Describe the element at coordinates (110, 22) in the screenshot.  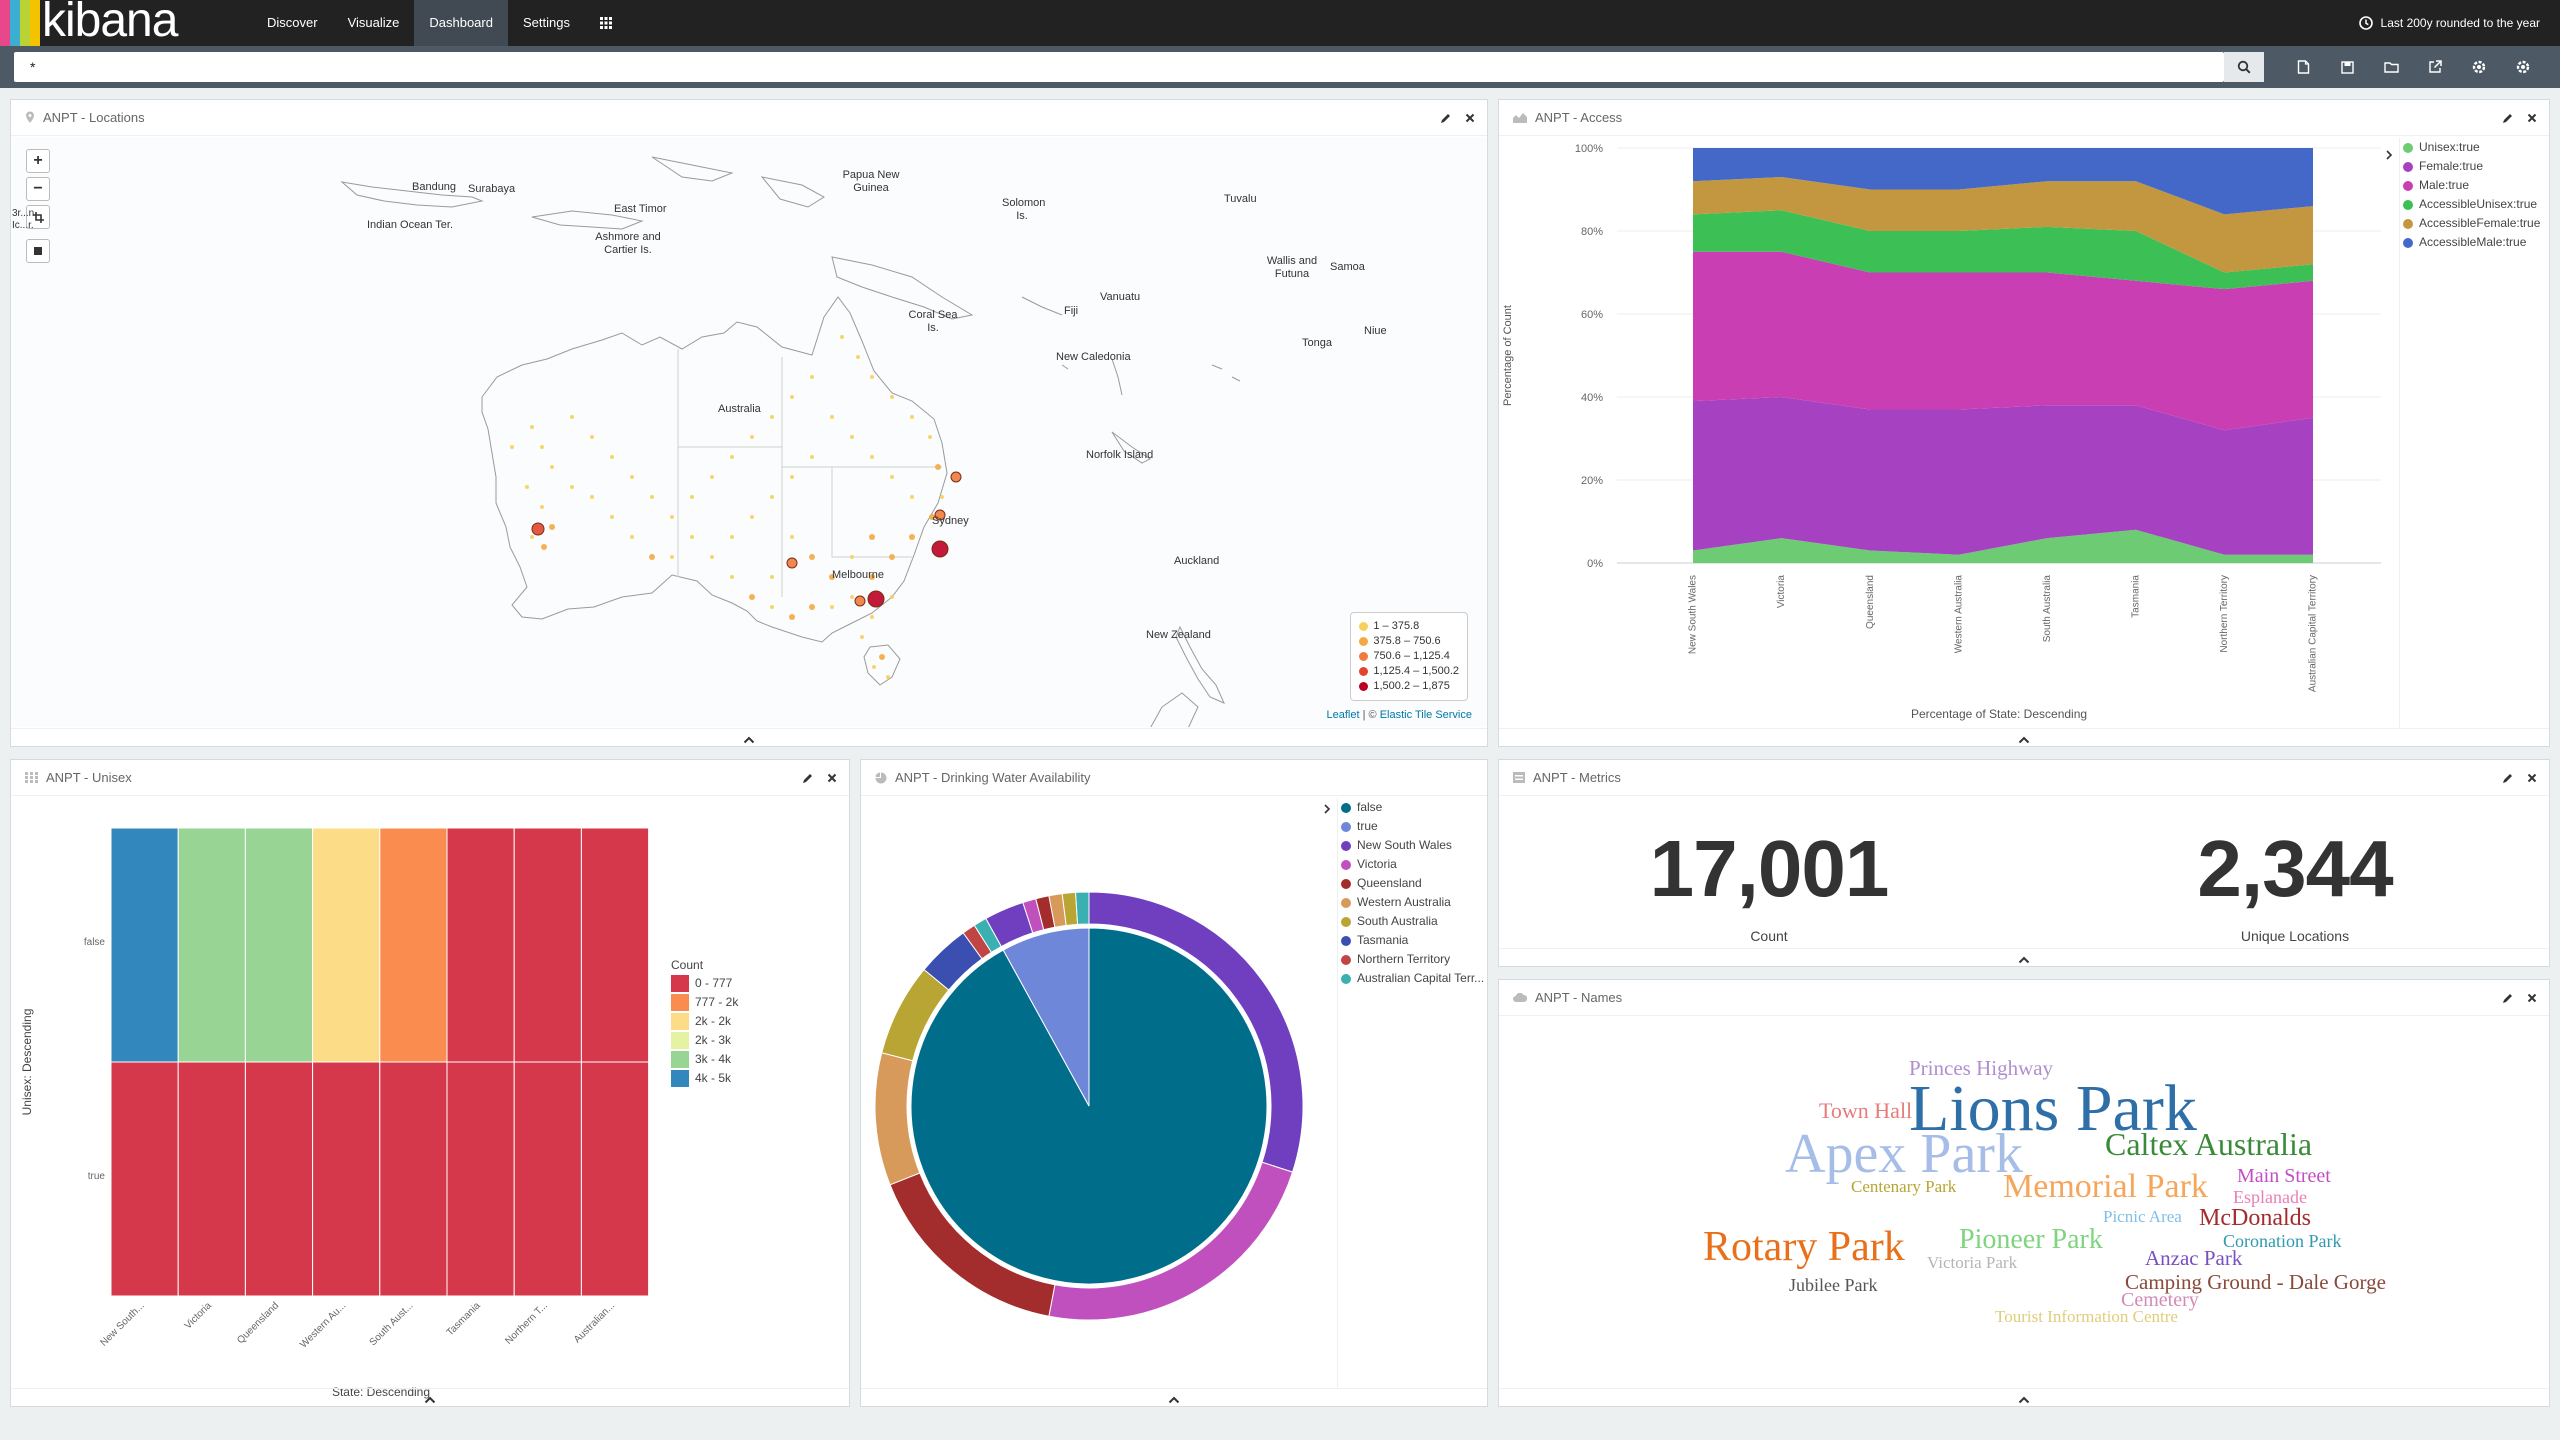
I see `kibana-logo: kibana` at that location.